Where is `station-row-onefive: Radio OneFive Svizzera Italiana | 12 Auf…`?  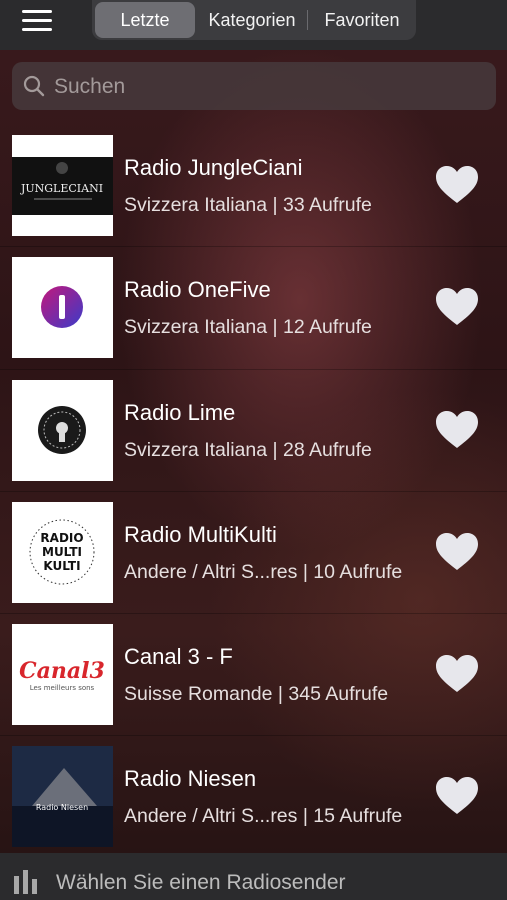
station-row-onefive: Radio OneFive Svizzera Italiana | 12 Auf… is located at coordinates (253, 308).